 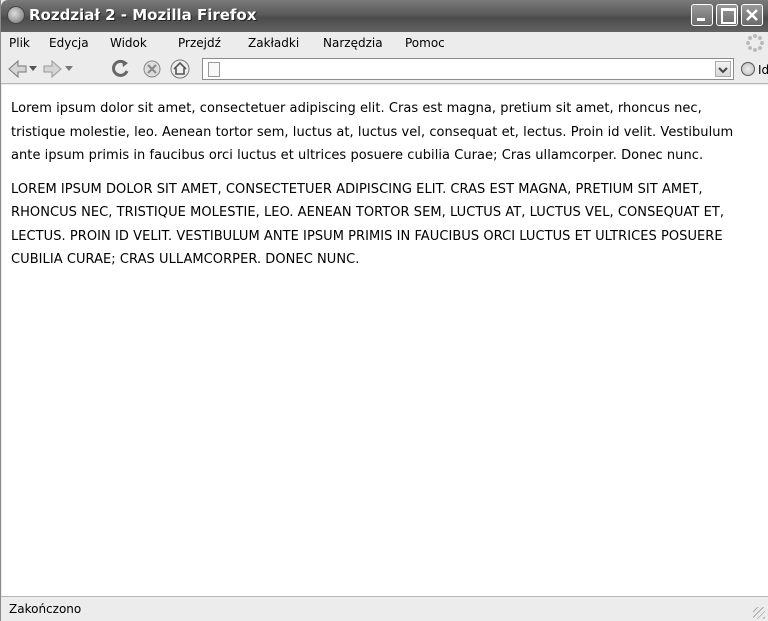 I want to click on navigation-toolbar: Idź, so click(x=384, y=69).